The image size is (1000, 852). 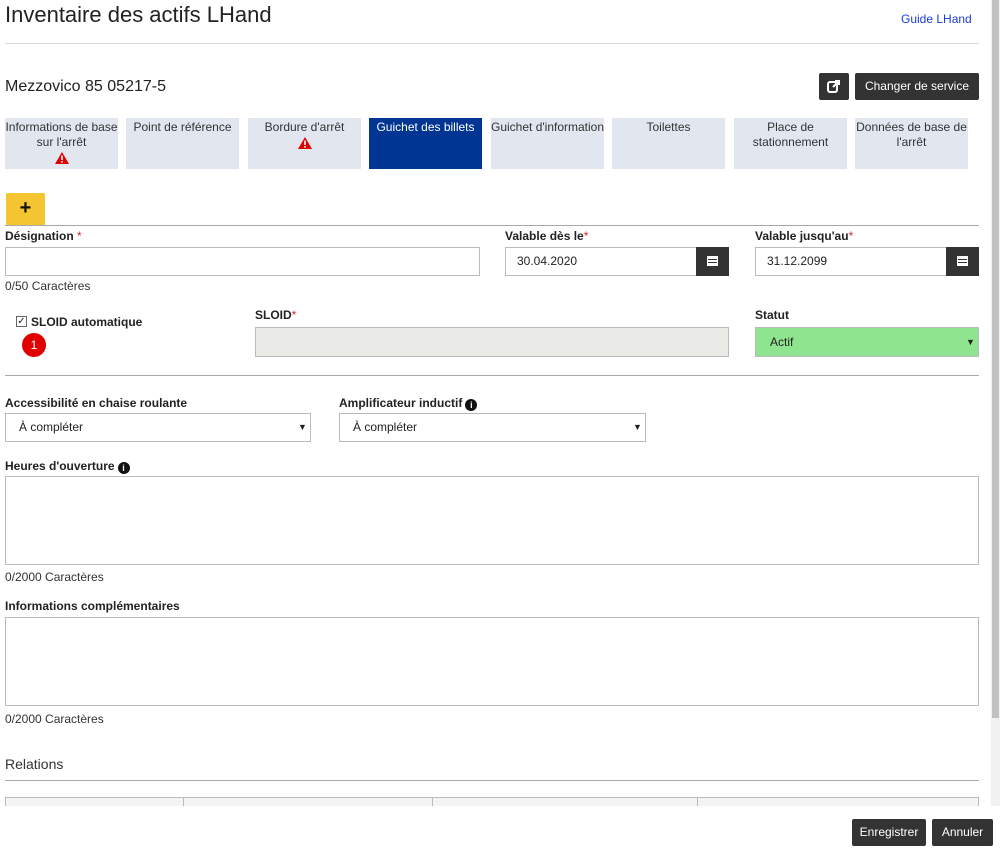 I want to click on tab-stop-master-data: Données de base de l'arrêt, so click(x=911, y=143).